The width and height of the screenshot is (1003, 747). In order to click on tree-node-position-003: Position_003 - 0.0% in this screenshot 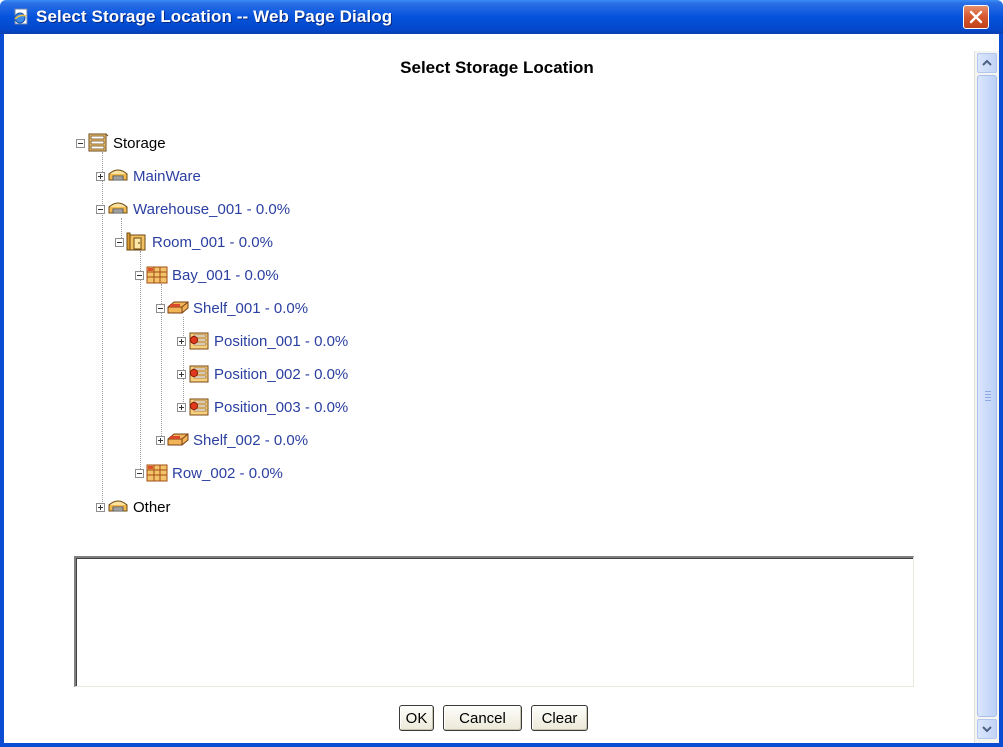, I will do `click(262, 407)`.